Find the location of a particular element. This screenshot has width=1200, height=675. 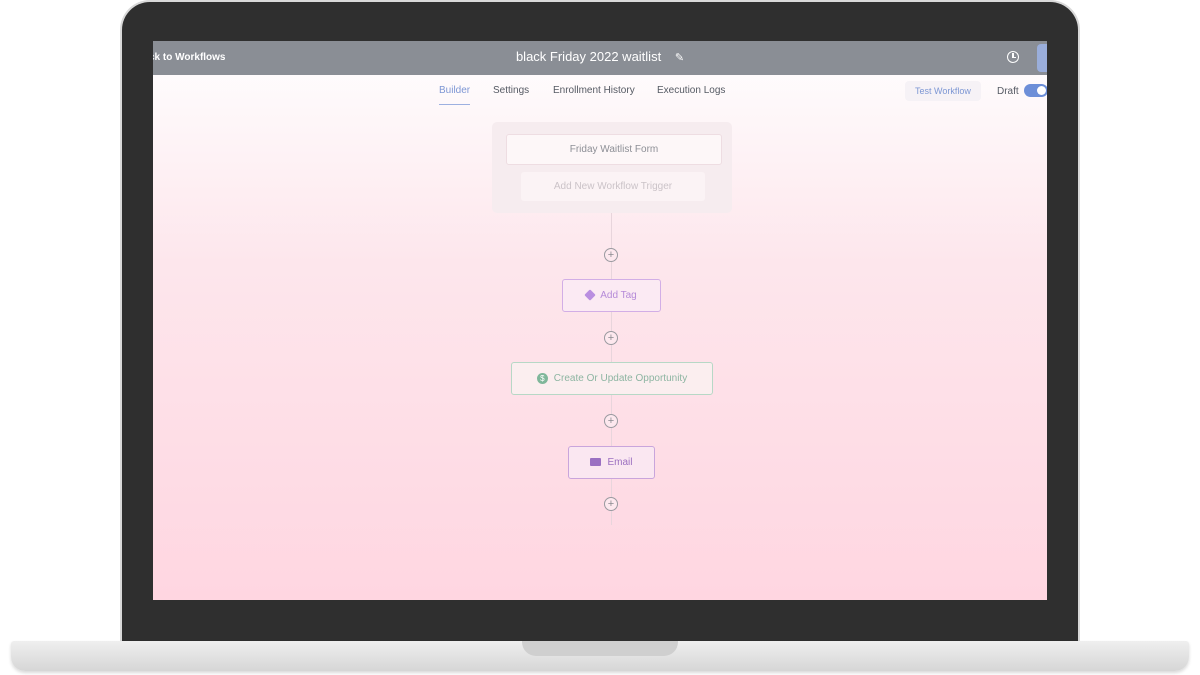

tab-settings: Settings is located at coordinates (511, 94).